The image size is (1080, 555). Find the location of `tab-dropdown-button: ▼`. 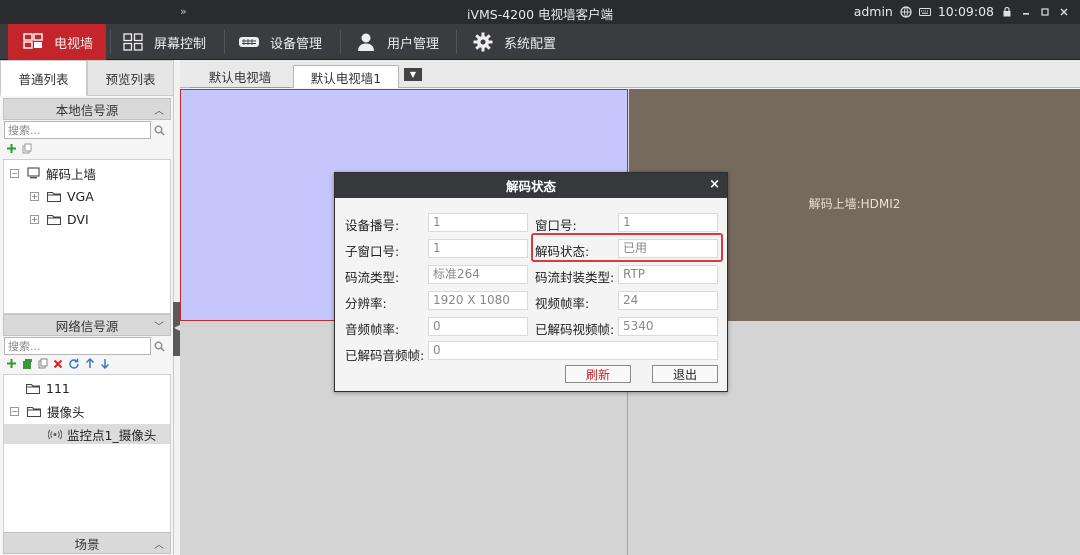

tab-dropdown-button: ▼ is located at coordinates (413, 74).